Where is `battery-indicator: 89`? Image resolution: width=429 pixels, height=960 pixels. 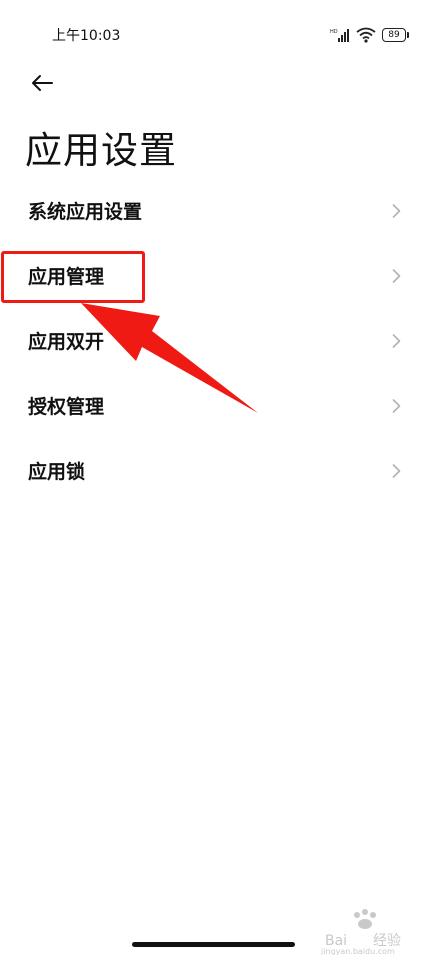
battery-indicator: 89 is located at coordinates (395, 35).